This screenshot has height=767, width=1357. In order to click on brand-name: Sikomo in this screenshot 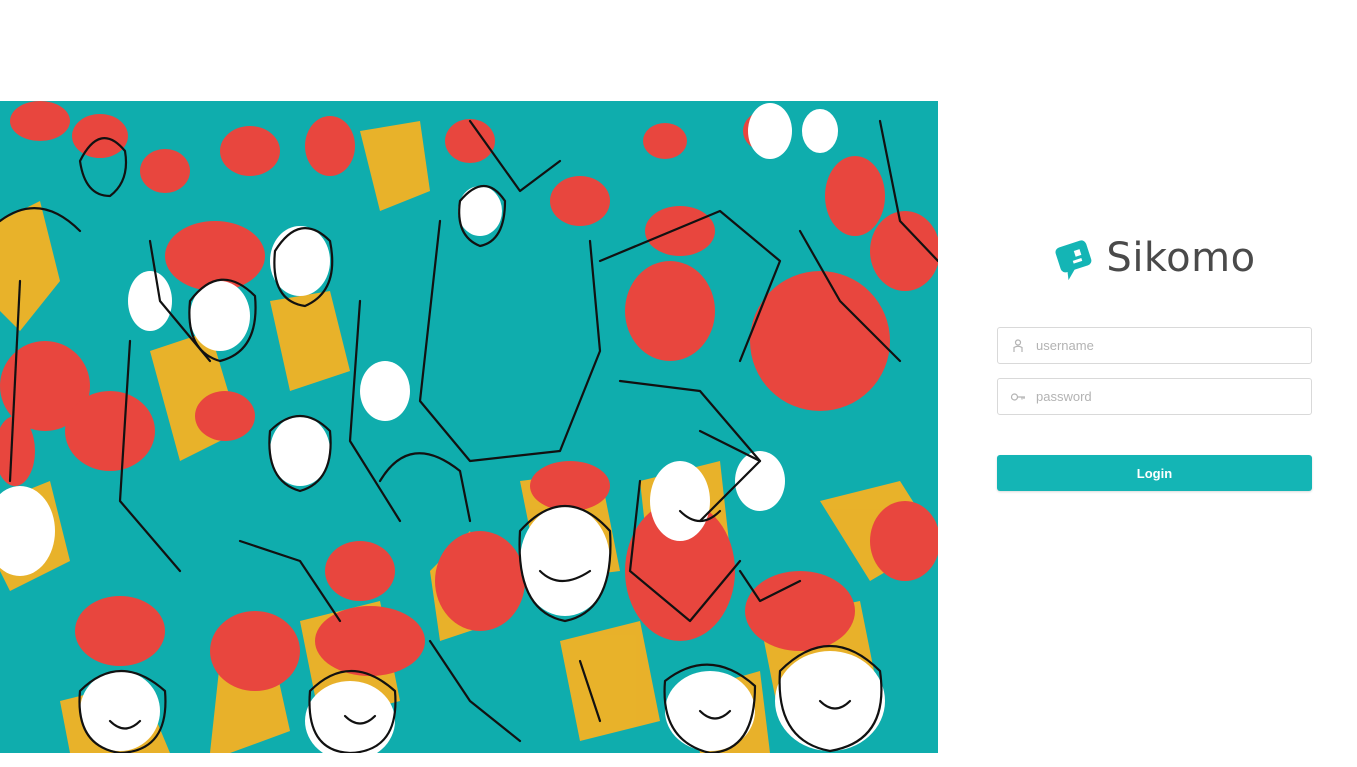, I will do `click(1181, 258)`.